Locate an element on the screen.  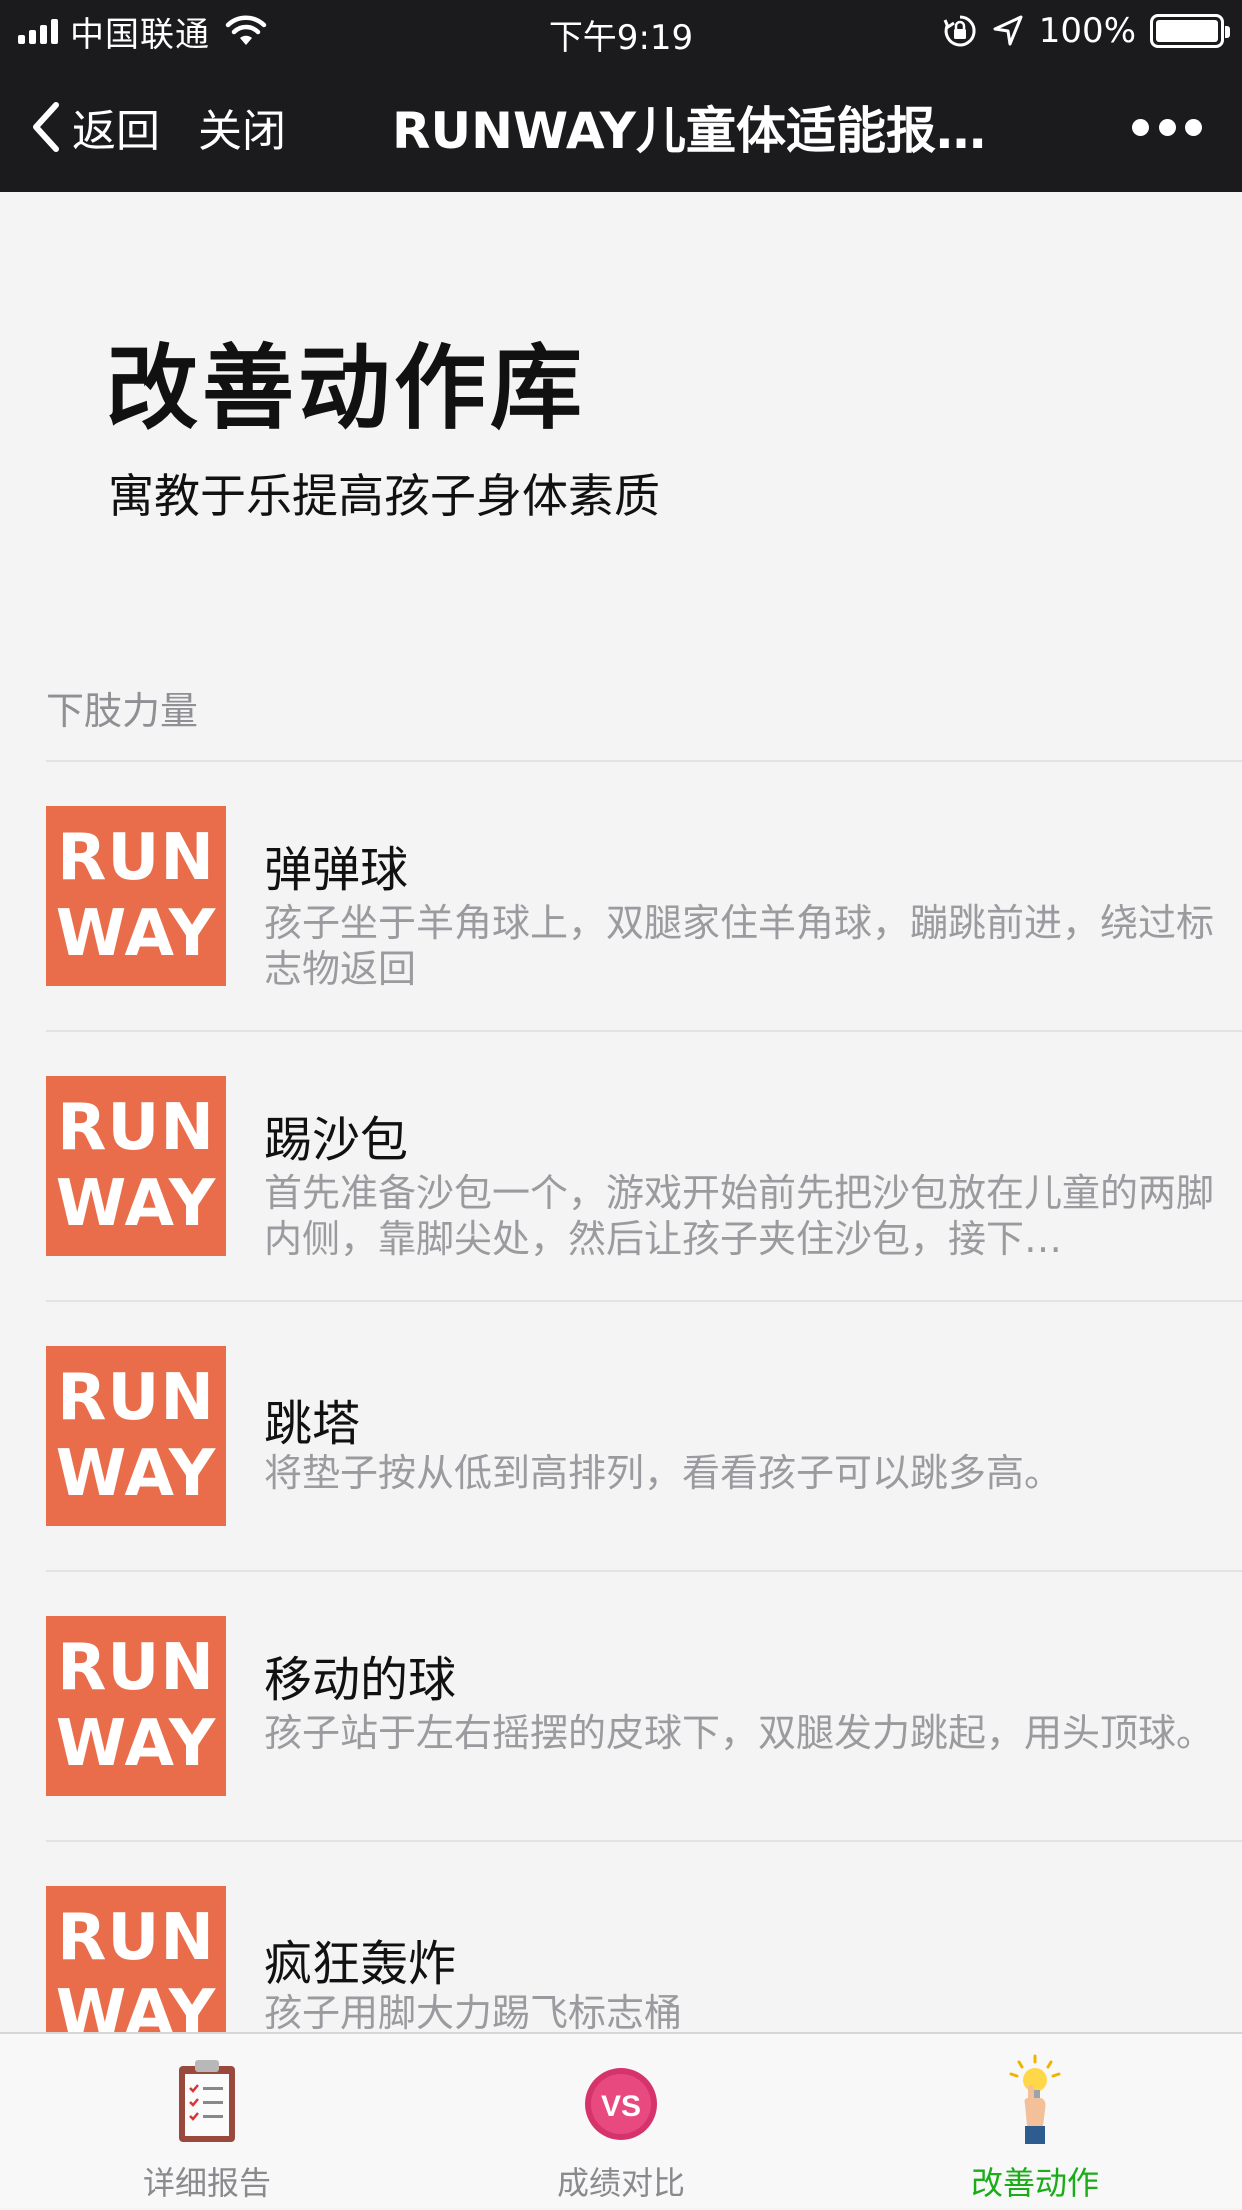
exercise-title: 移动的球 is located at coordinates (360, 1680).